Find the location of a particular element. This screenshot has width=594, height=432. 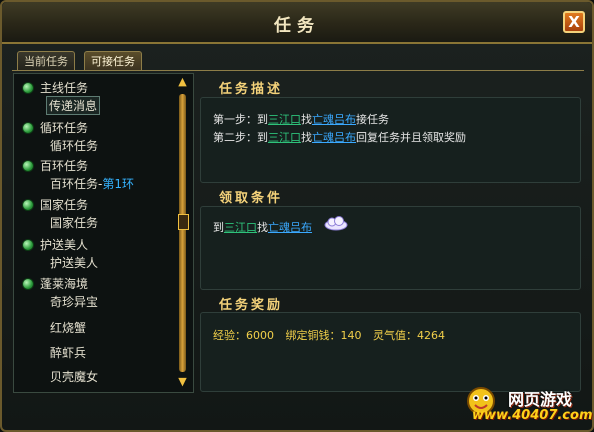

step-two-text: 第二步：到三江口找亡魂吕布回复任务并且领取奖励 is located at coordinates (339, 137).